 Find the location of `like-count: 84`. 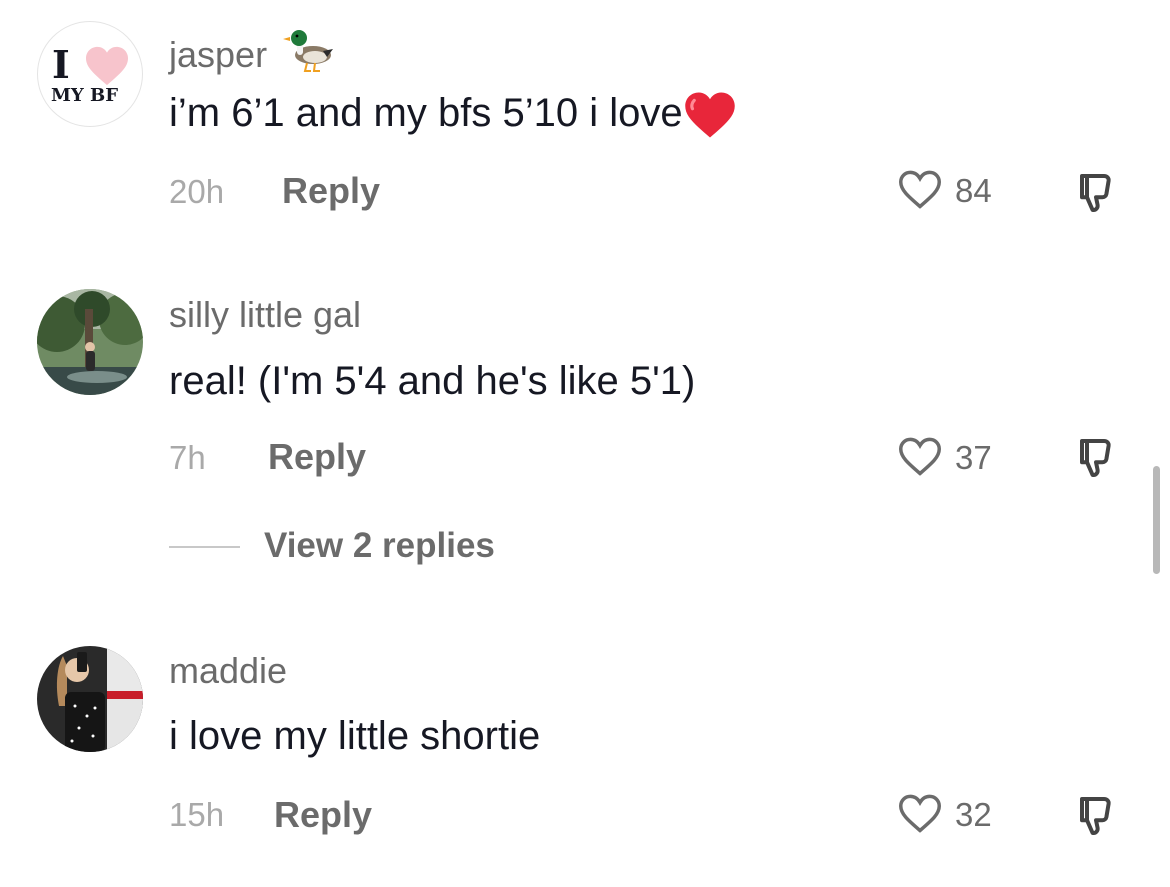

like-count: 84 is located at coordinates (973, 190).